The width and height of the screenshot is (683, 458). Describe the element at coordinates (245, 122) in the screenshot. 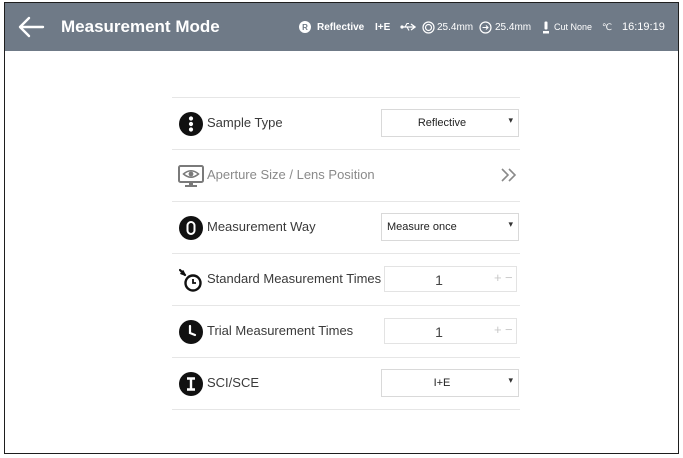

I see `sample-type-label: Sample Type` at that location.